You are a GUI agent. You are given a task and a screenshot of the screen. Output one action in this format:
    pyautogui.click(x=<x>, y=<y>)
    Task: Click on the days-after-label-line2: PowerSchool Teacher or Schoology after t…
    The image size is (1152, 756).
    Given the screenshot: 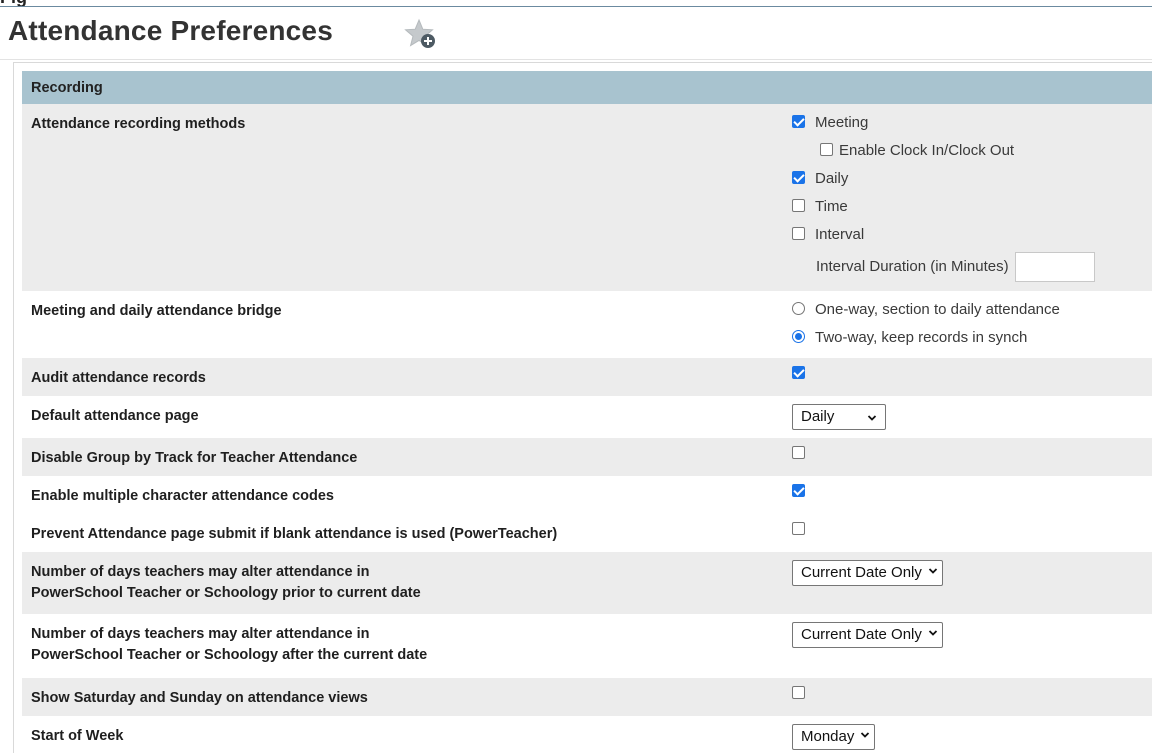 What is the action you would take?
    pyautogui.click(x=229, y=655)
    